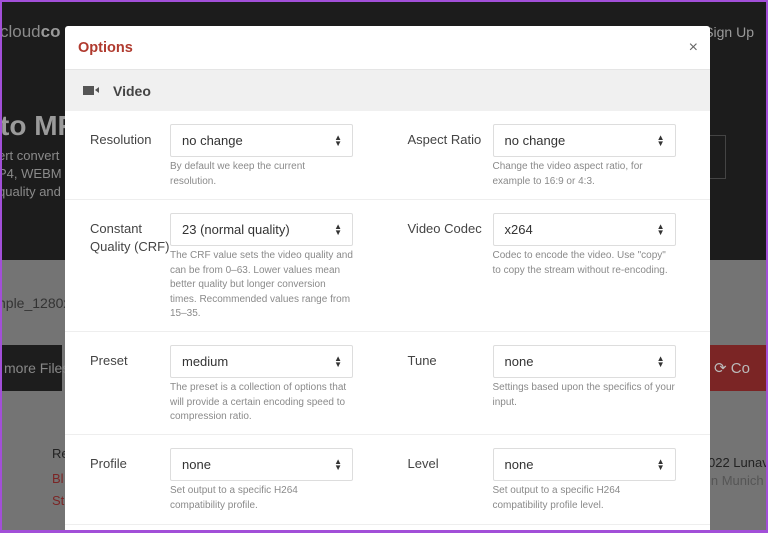 The height and width of the screenshot is (533, 768). What do you see at coordinates (518, 229) in the screenshot?
I see `video-codec-value: x264` at bounding box center [518, 229].